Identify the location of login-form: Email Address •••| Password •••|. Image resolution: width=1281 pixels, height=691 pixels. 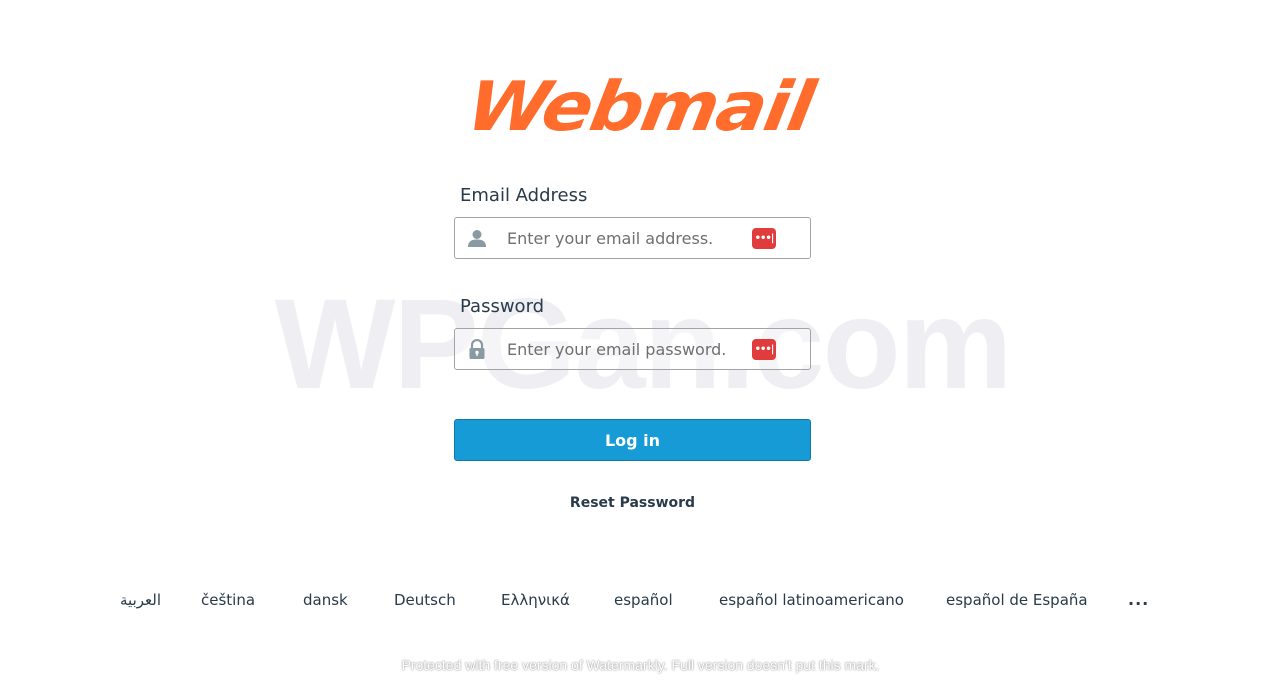
(632, 277).